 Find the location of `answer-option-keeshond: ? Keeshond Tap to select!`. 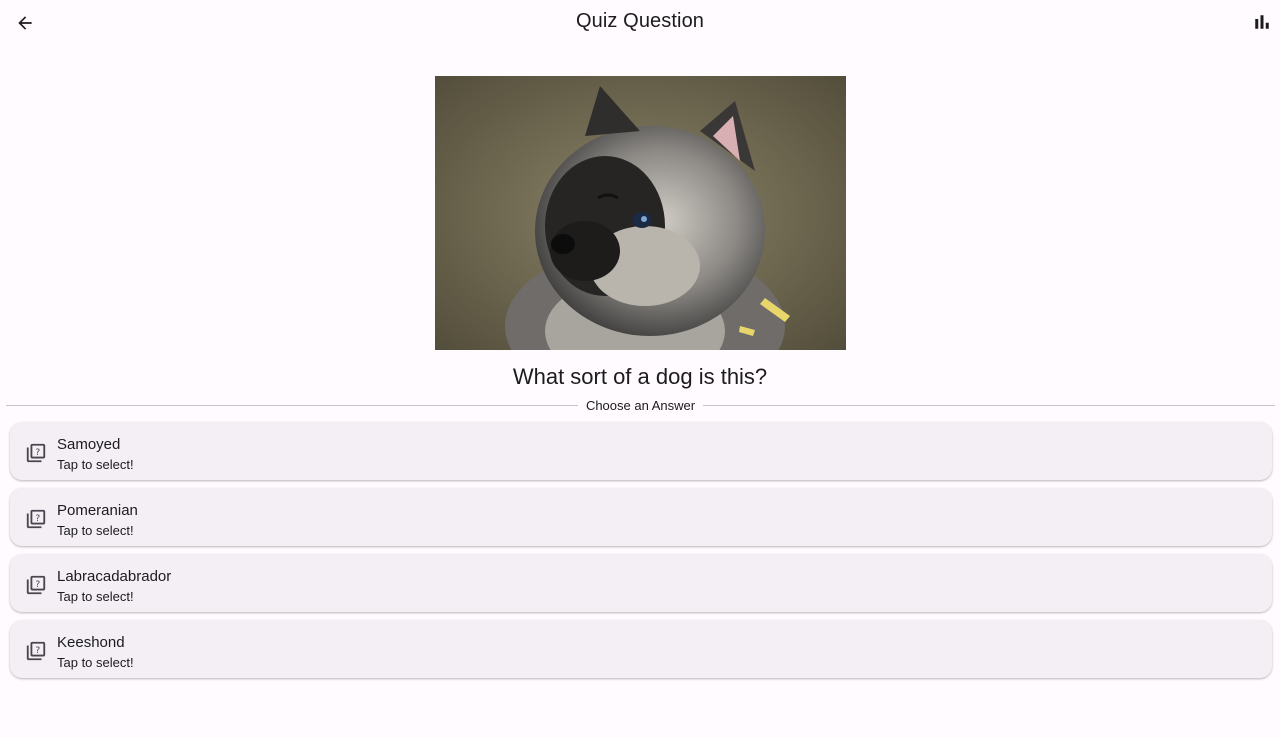

answer-option-keeshond: ? Keeshond Tap to select! is located at coordinates (641, 649).